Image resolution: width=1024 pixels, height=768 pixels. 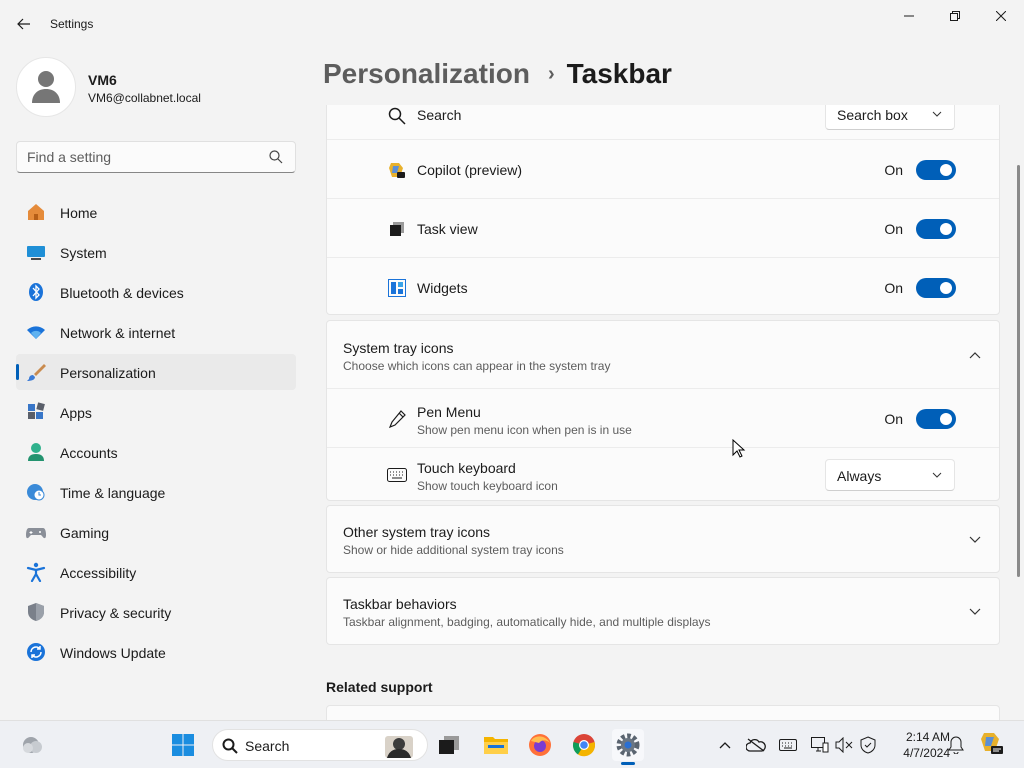 I want to click on home-icon, so click(x=36, y=212).